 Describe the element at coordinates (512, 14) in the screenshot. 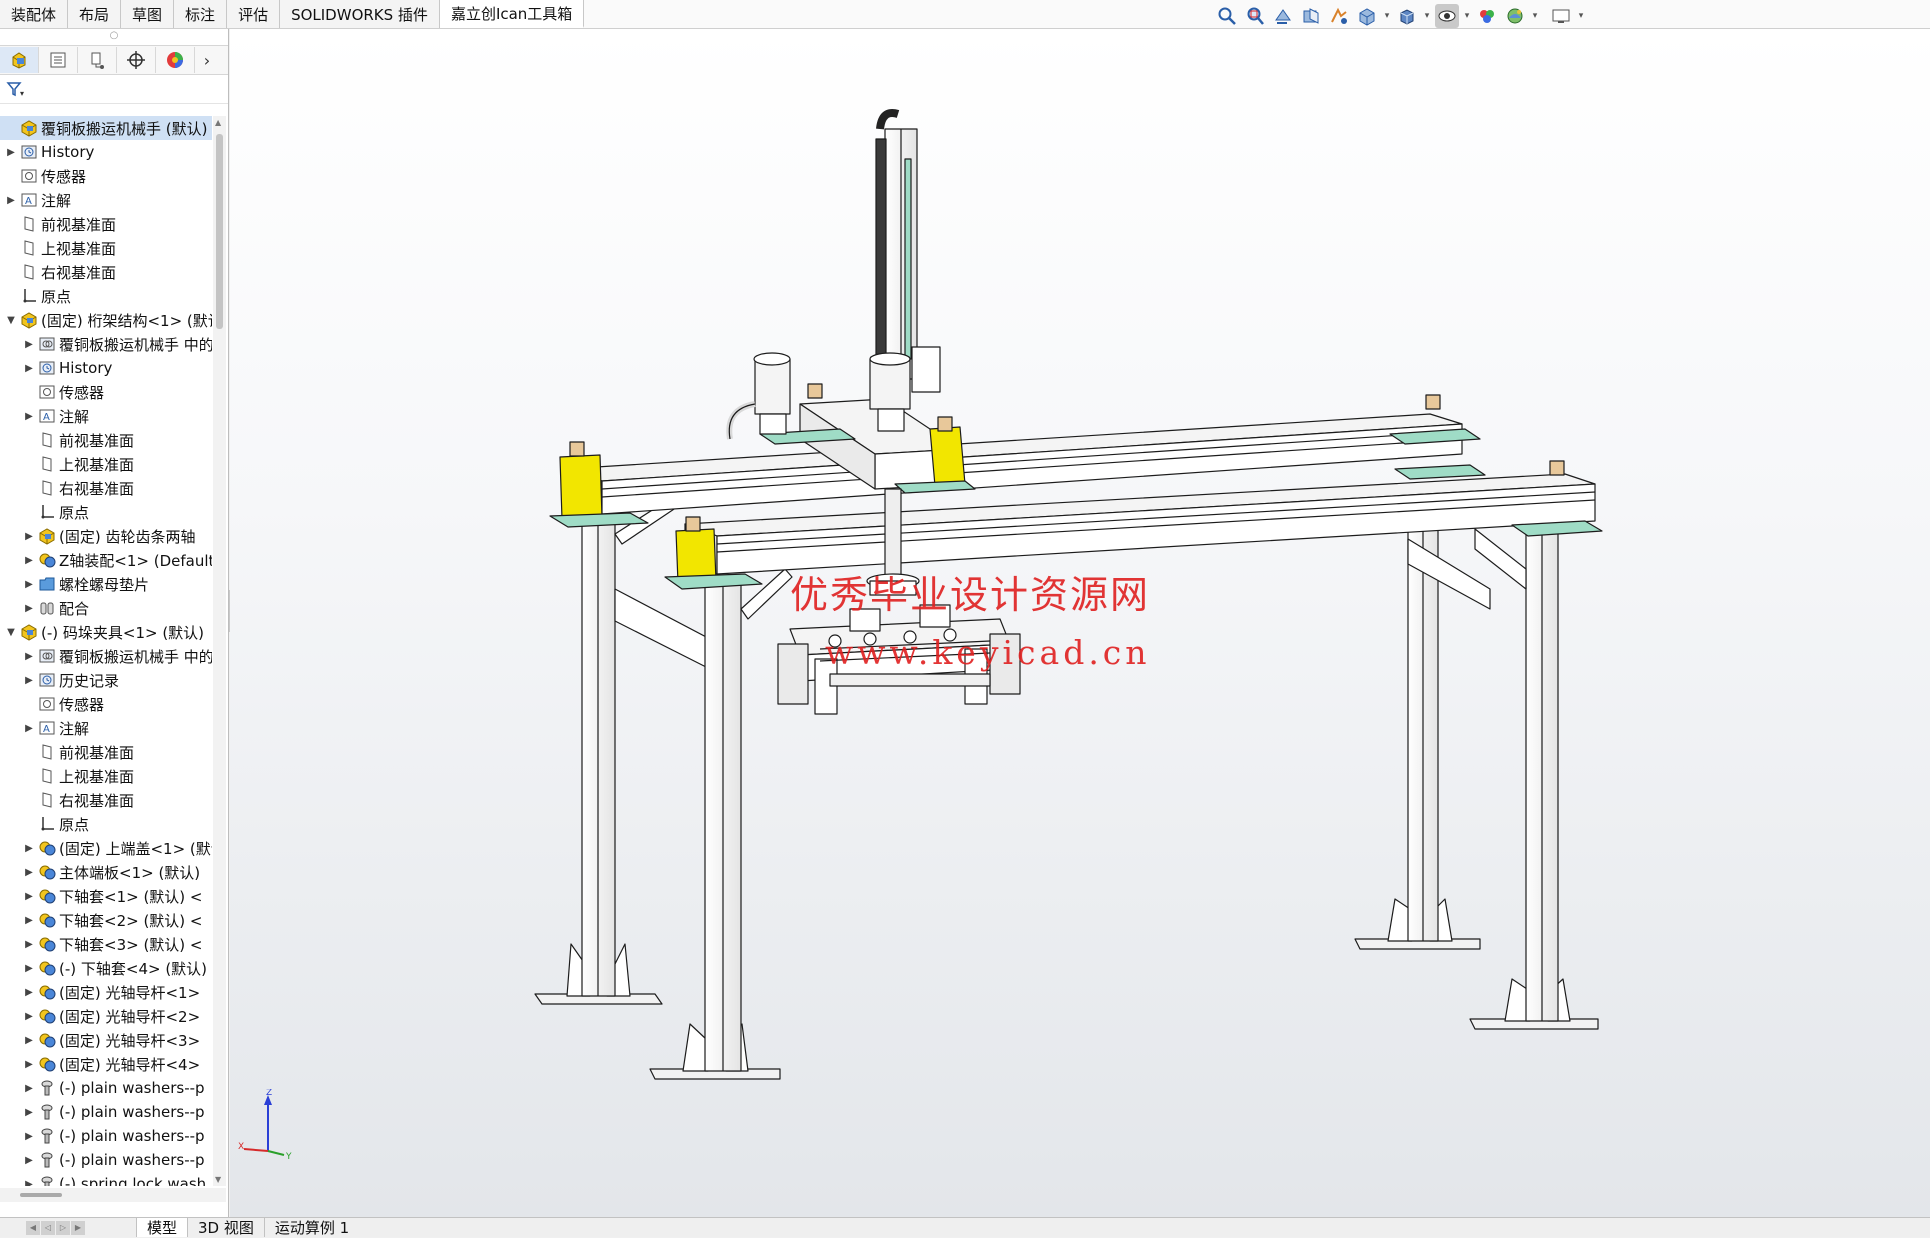

I see `command-tab: 嘉立创Ican工具箱` at that location.